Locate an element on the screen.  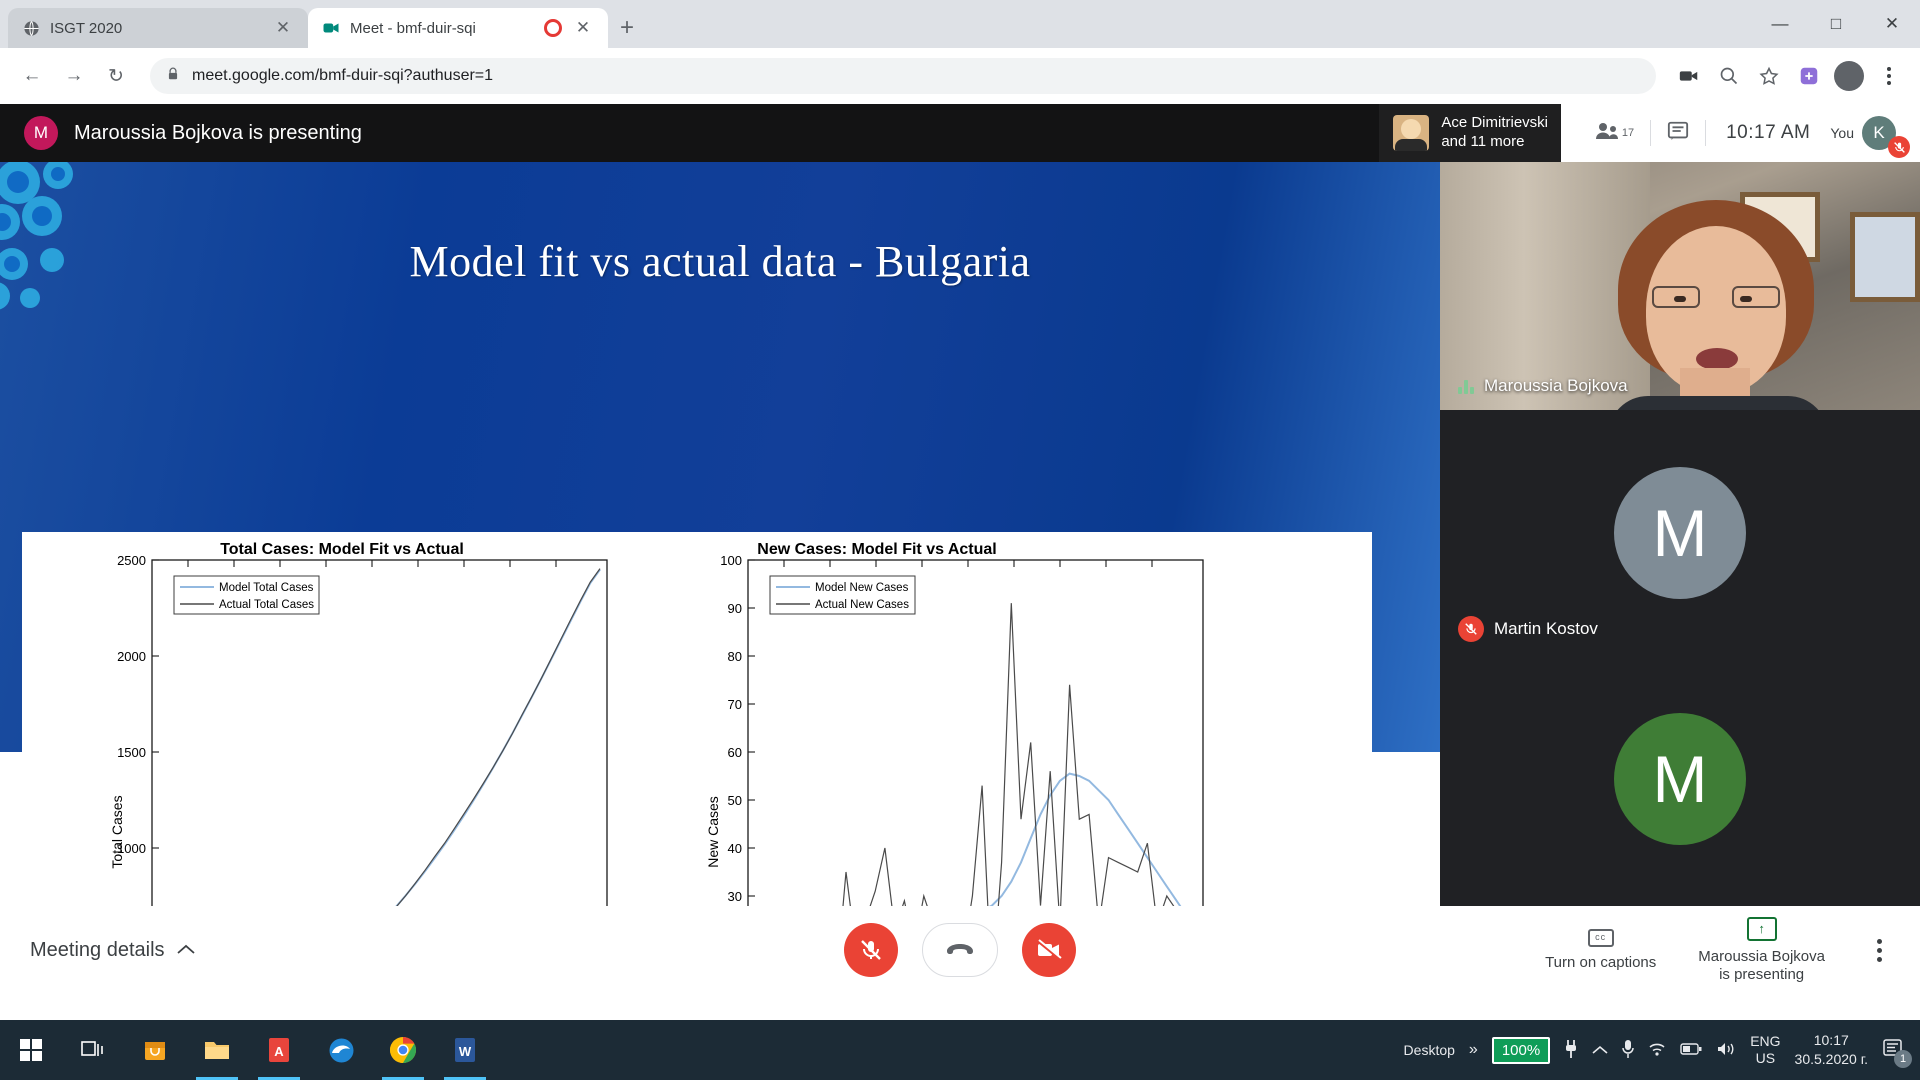
chart-title: Total Cases: Model Fit vs Actual is located at coordinates (342, 549).